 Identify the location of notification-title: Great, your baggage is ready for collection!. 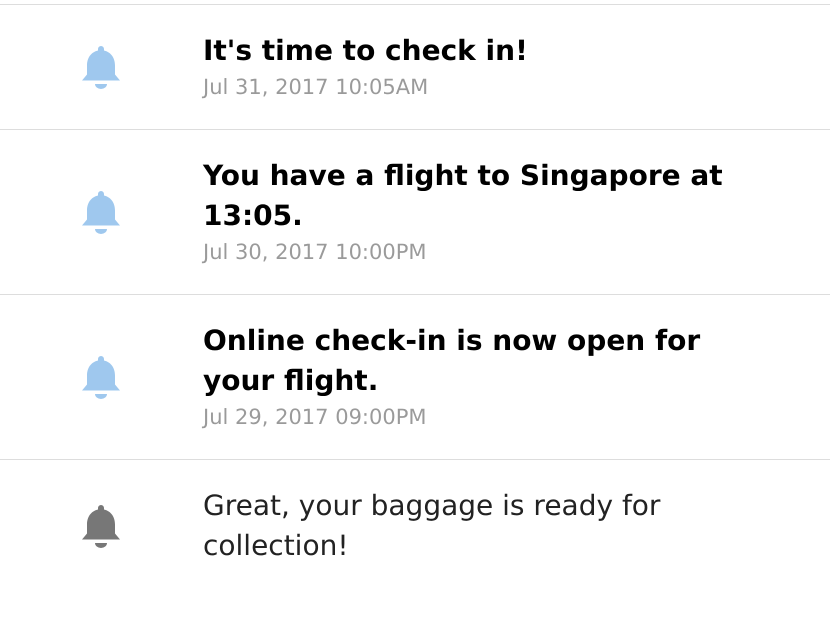
(432, 526).